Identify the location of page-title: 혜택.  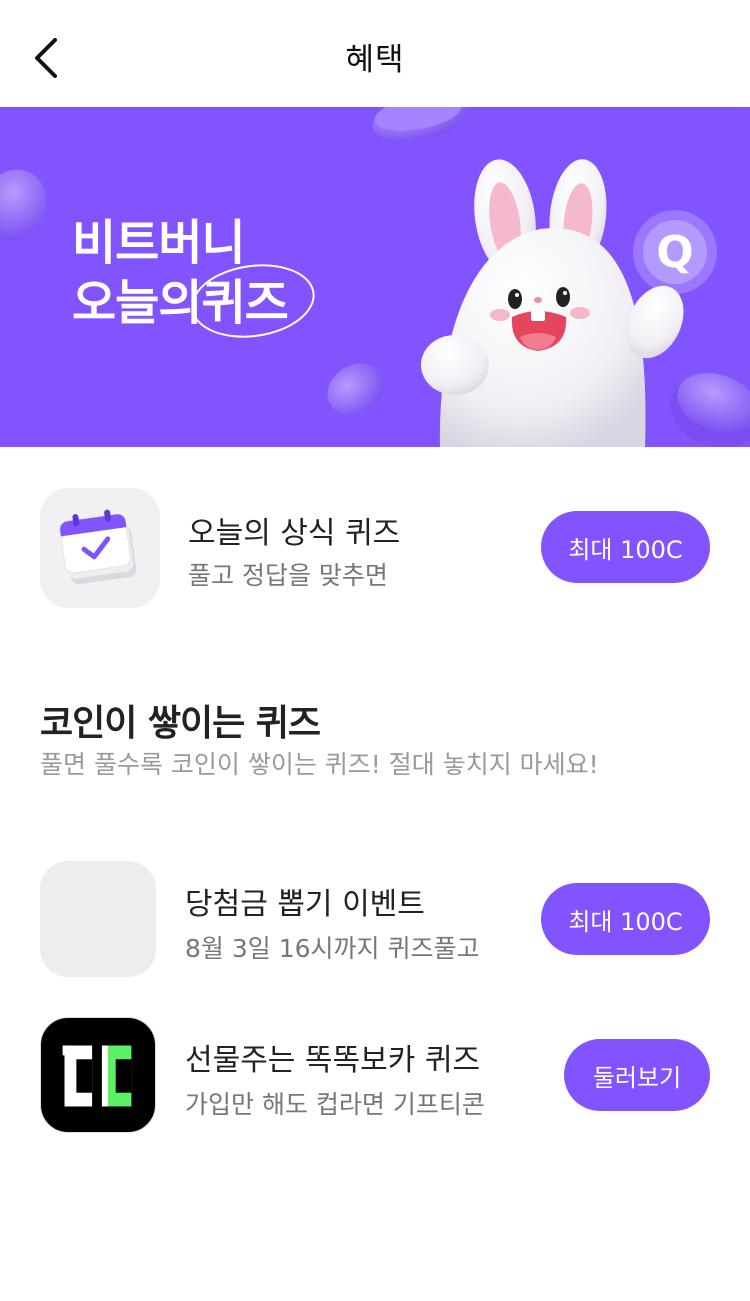
(375, 60).